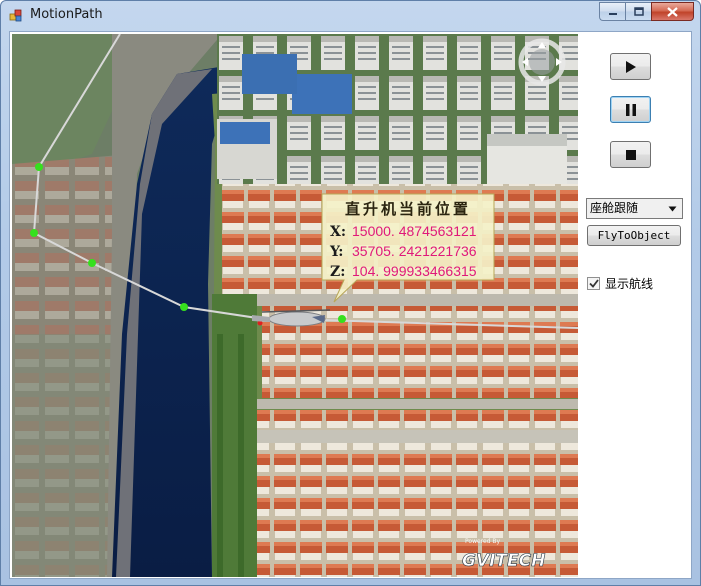 The height and width of the screenshot is (586, 701). Describe the element at coordinates (408, 209) in the screenshot. I see `info-title: 直升机当前位置` at that location.